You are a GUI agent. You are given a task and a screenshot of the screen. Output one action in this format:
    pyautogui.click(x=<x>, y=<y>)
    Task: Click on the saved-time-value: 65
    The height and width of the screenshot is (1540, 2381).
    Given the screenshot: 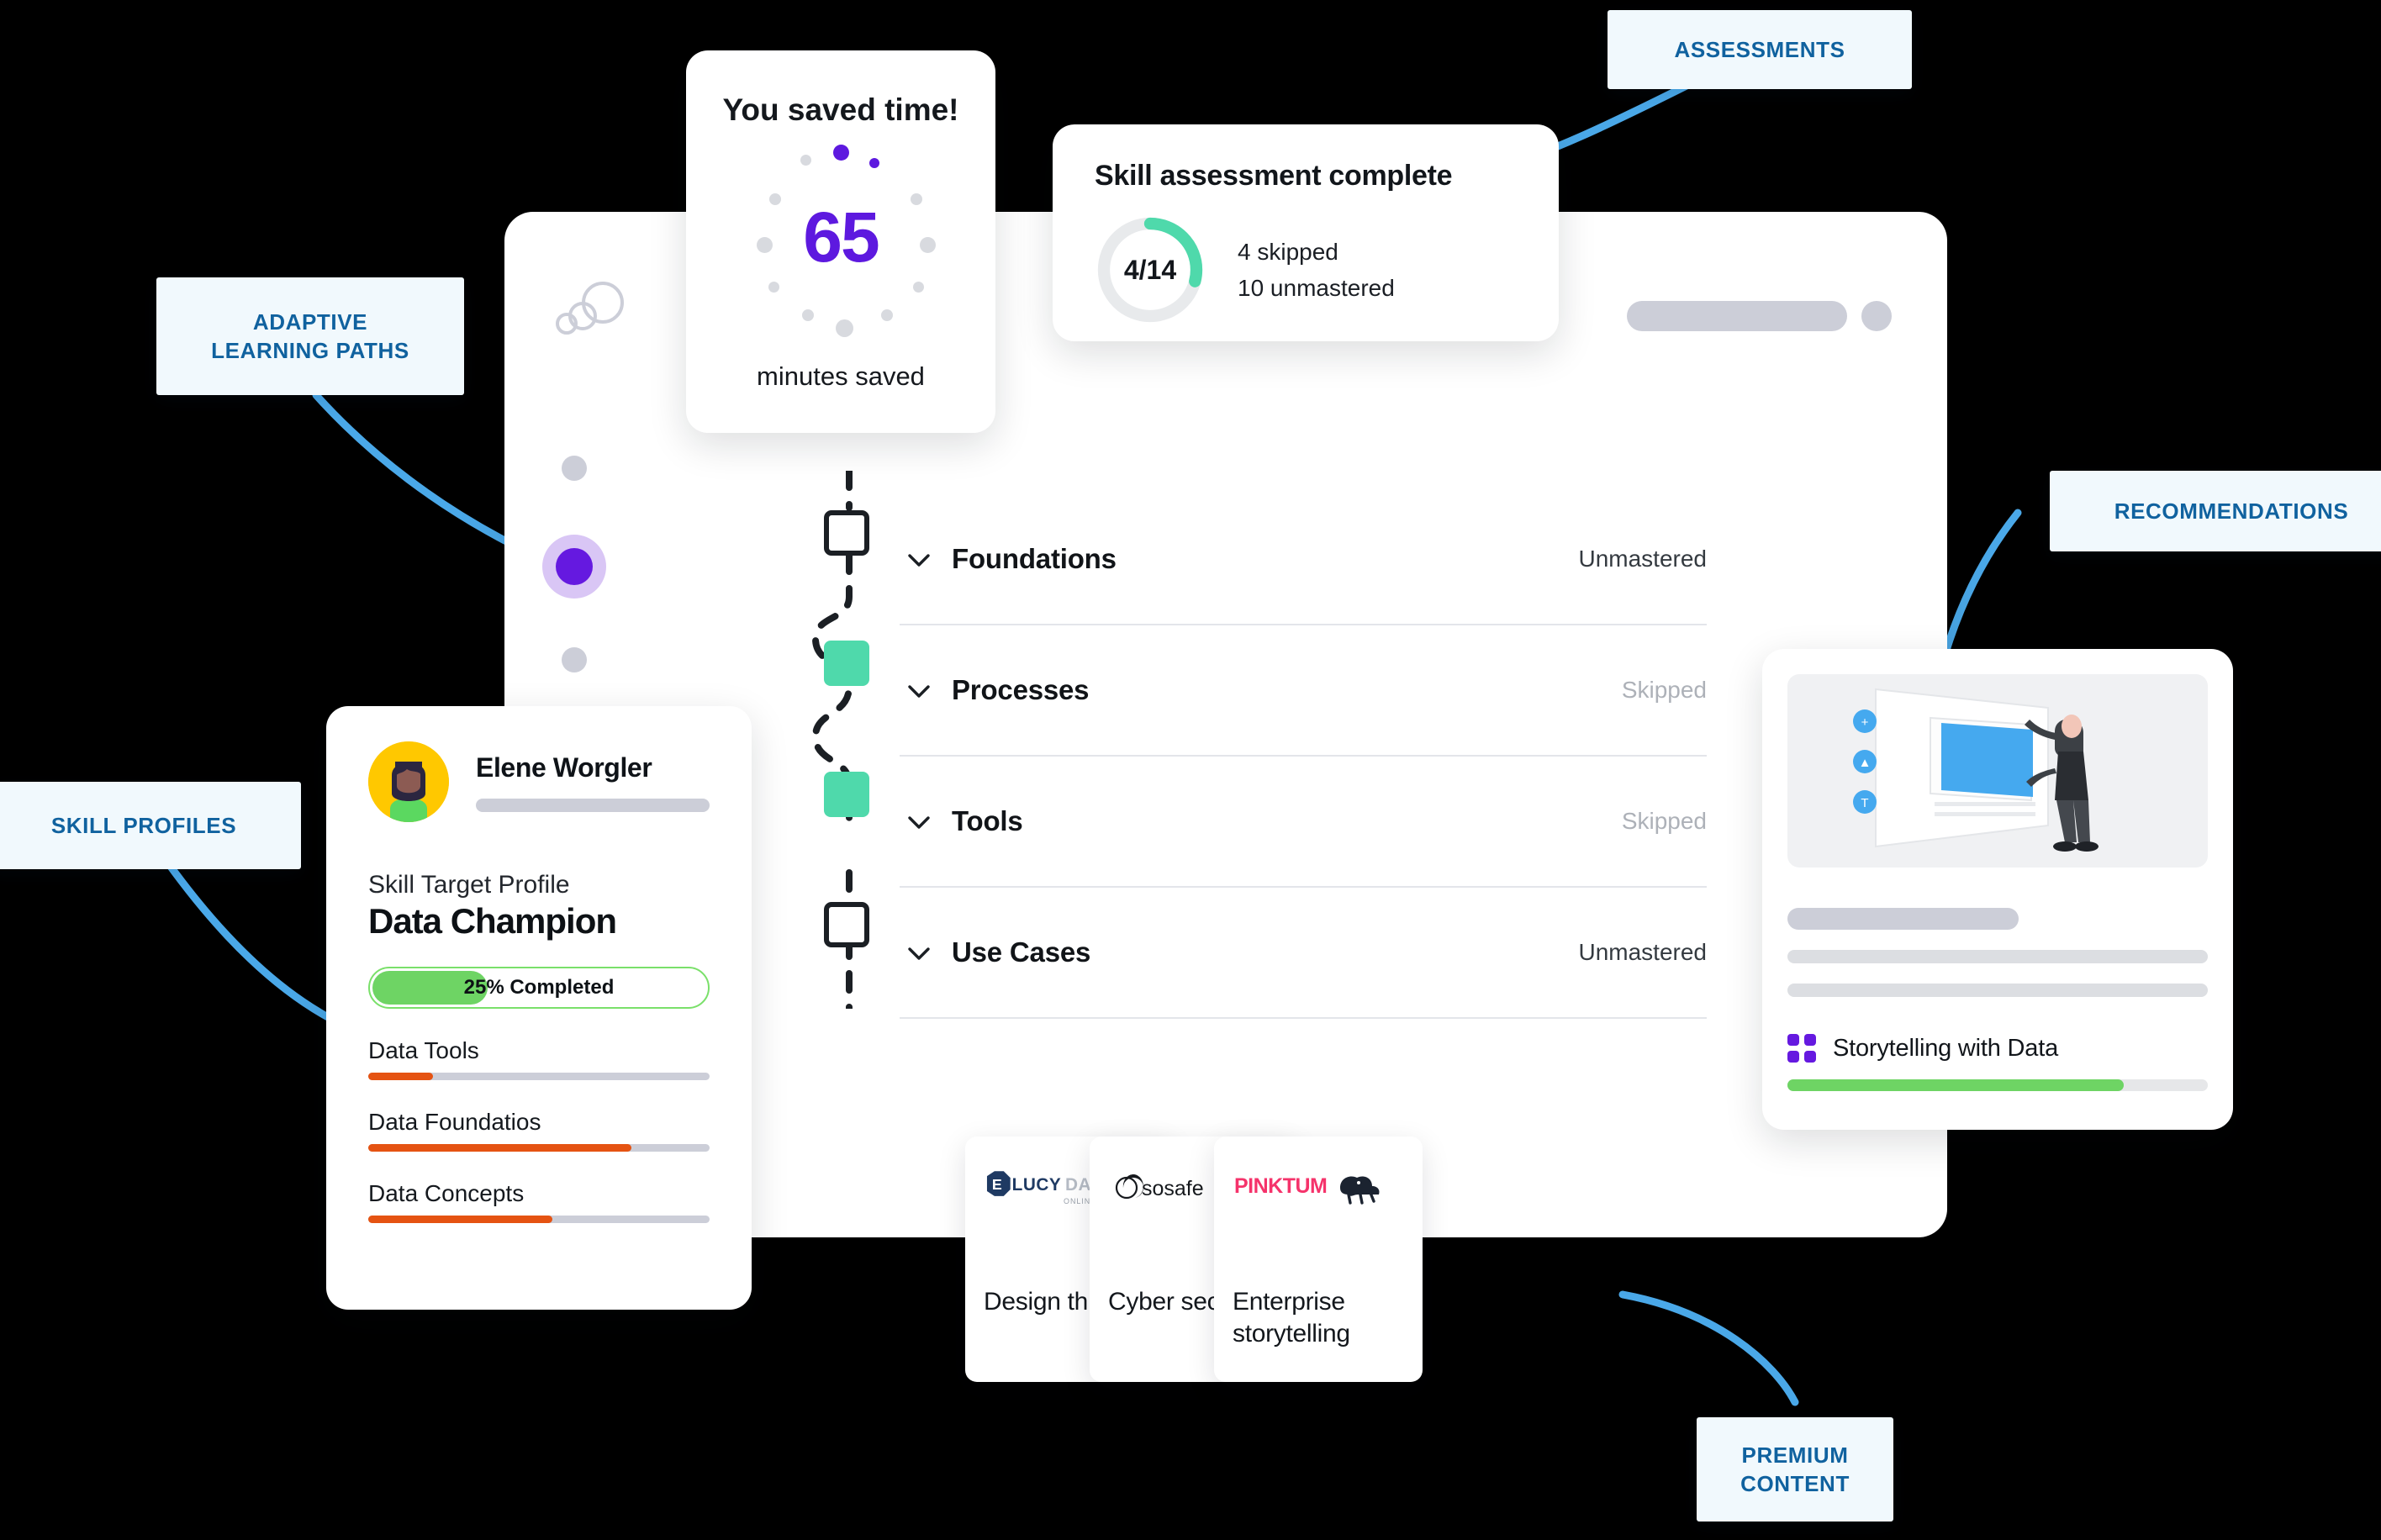 What is the action you would take?
    pyautogui.click(x=841, y=237)
    